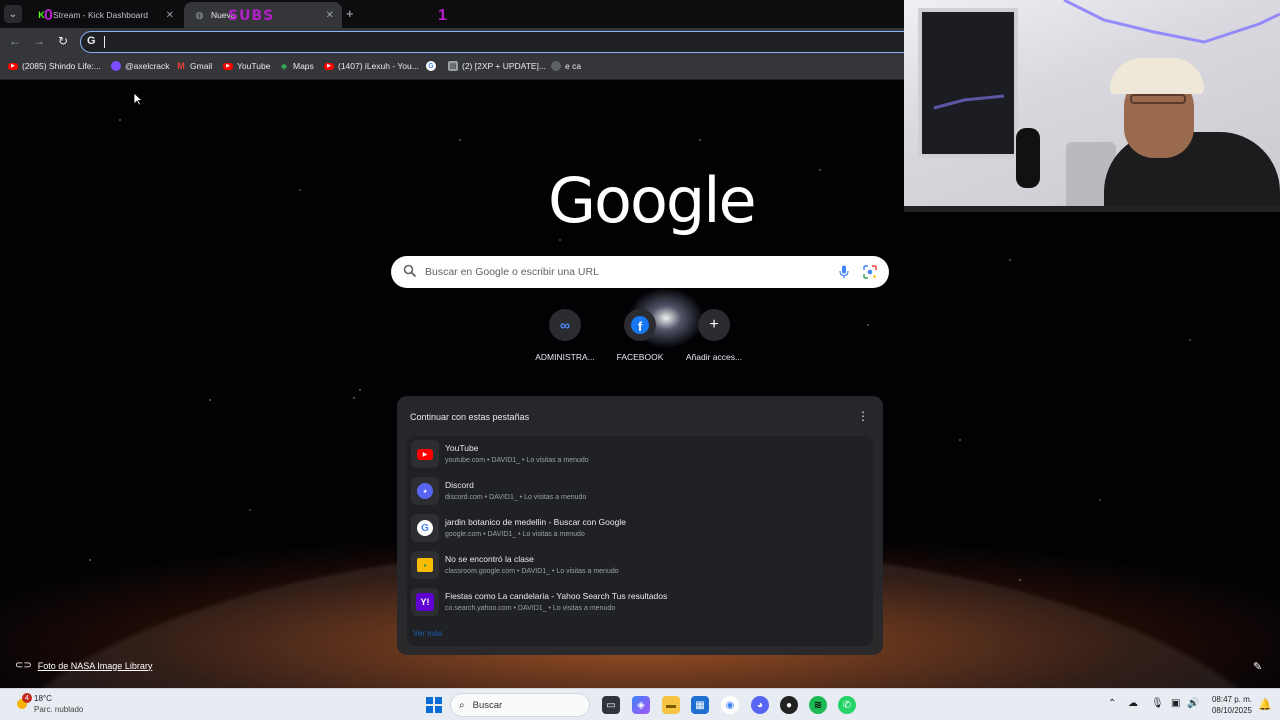 This screenshot has width=1280, height=720. I want to click on bookmark-axelcrack: @axelcrack, so click(140, 66).